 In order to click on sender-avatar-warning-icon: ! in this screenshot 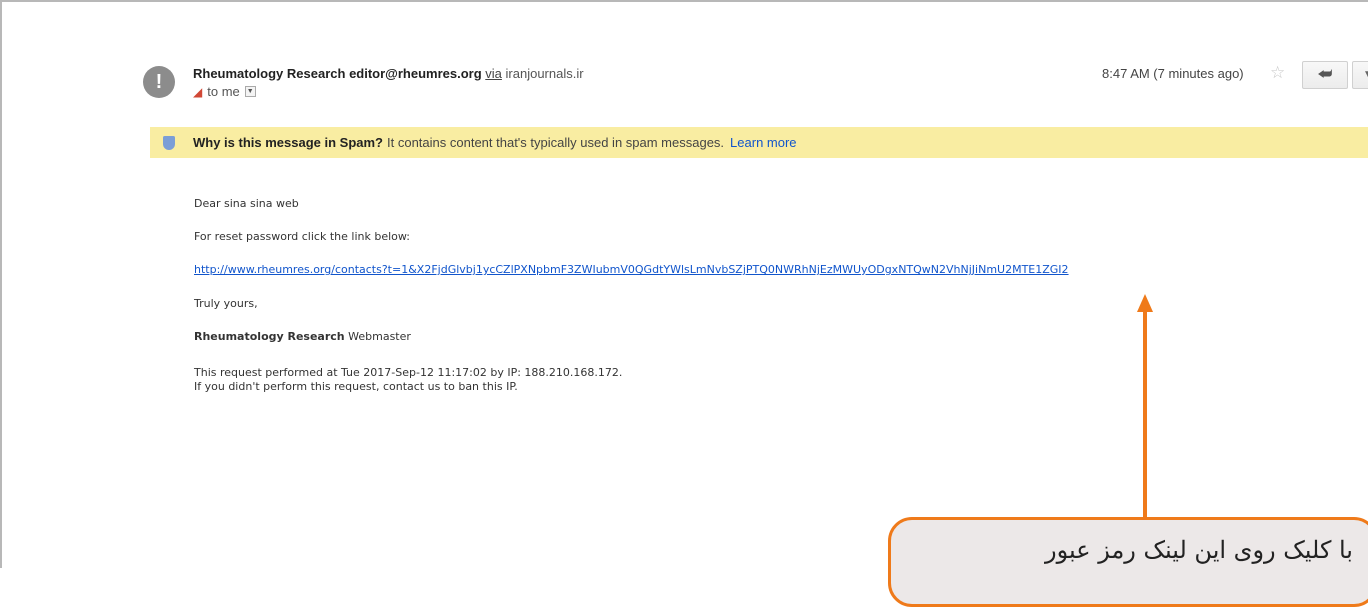, I will do `click(159, 82)`.